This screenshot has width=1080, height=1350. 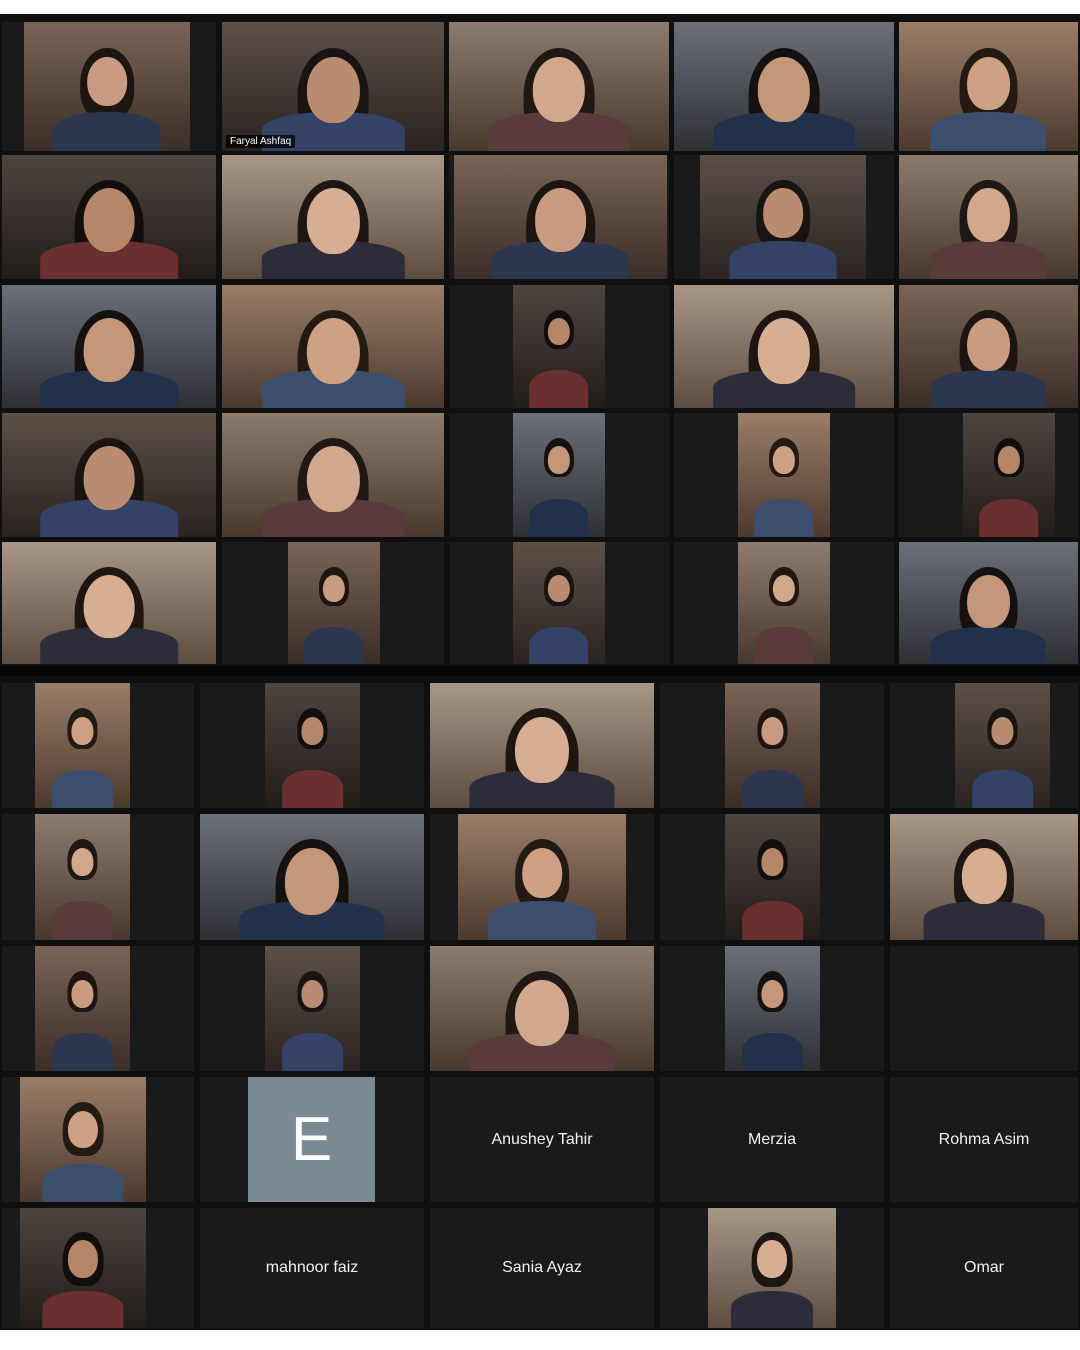 I want to click on participant-name-tag: Faryal Ashfaq, so click(x=261, y=141).